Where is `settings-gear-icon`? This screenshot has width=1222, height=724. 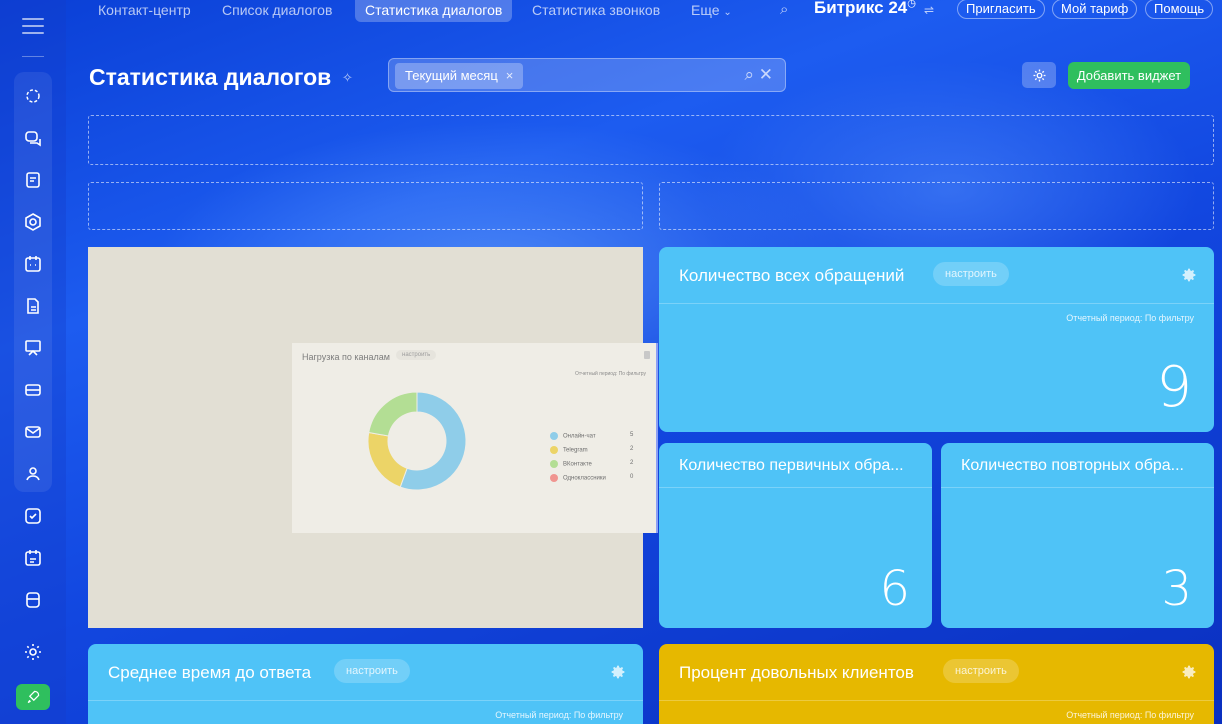 settings-gear-icon is located at coordinates (33, 652).